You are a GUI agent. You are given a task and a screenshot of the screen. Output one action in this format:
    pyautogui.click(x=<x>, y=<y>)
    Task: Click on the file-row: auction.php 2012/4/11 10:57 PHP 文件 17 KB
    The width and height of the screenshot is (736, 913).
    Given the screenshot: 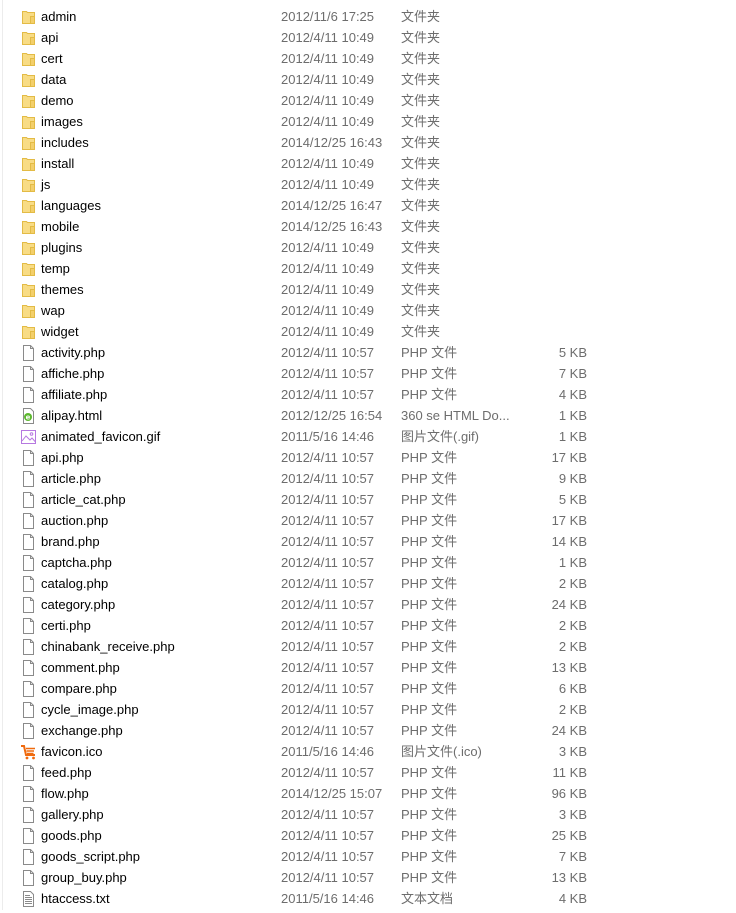 What is the action you would take?
    pyautogui.click(x=368, y=520)
    